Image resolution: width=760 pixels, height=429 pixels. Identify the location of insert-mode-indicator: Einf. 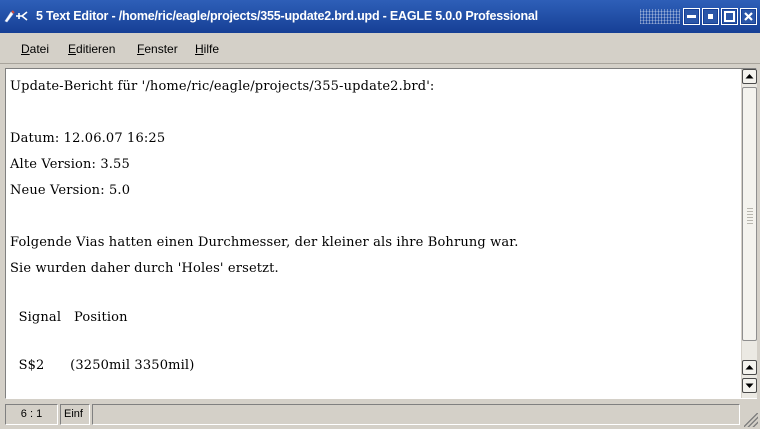
(75, 414).